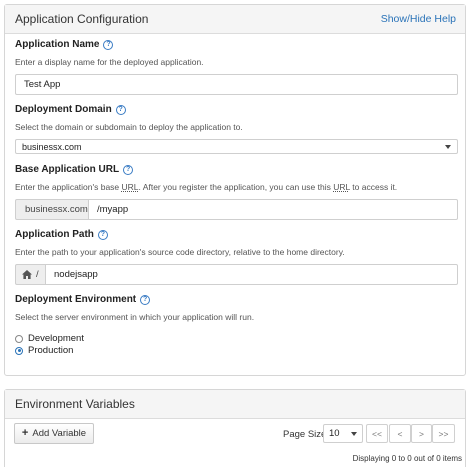 This screenshot has height=467, width=474. I want to click on radio-circle-selected, so click(19, 350).